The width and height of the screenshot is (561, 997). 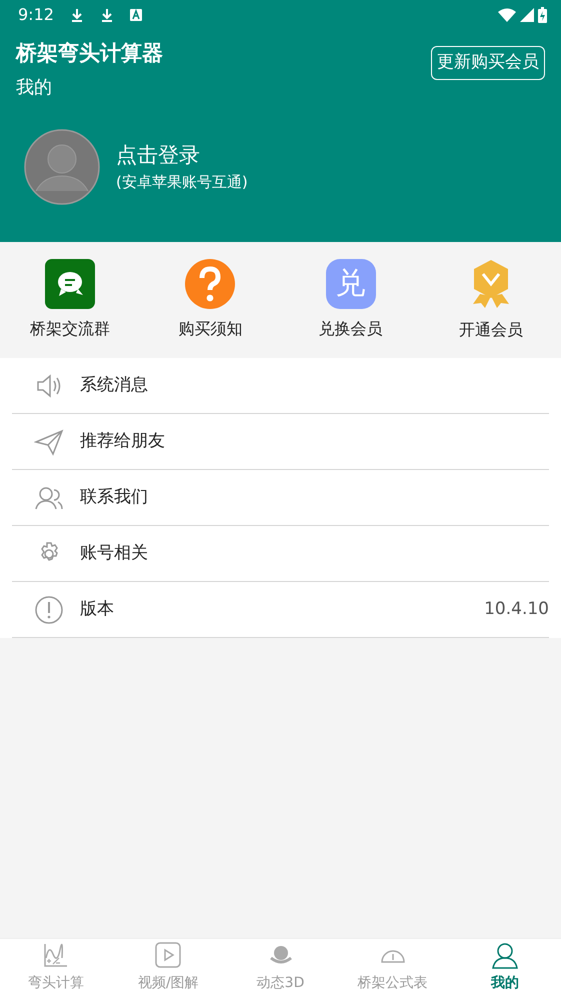 What do you see at coordinates (488, 63) in the screenshot?
I see `upgrade-button: 更新购买会员` at bounding box center [488, 63].